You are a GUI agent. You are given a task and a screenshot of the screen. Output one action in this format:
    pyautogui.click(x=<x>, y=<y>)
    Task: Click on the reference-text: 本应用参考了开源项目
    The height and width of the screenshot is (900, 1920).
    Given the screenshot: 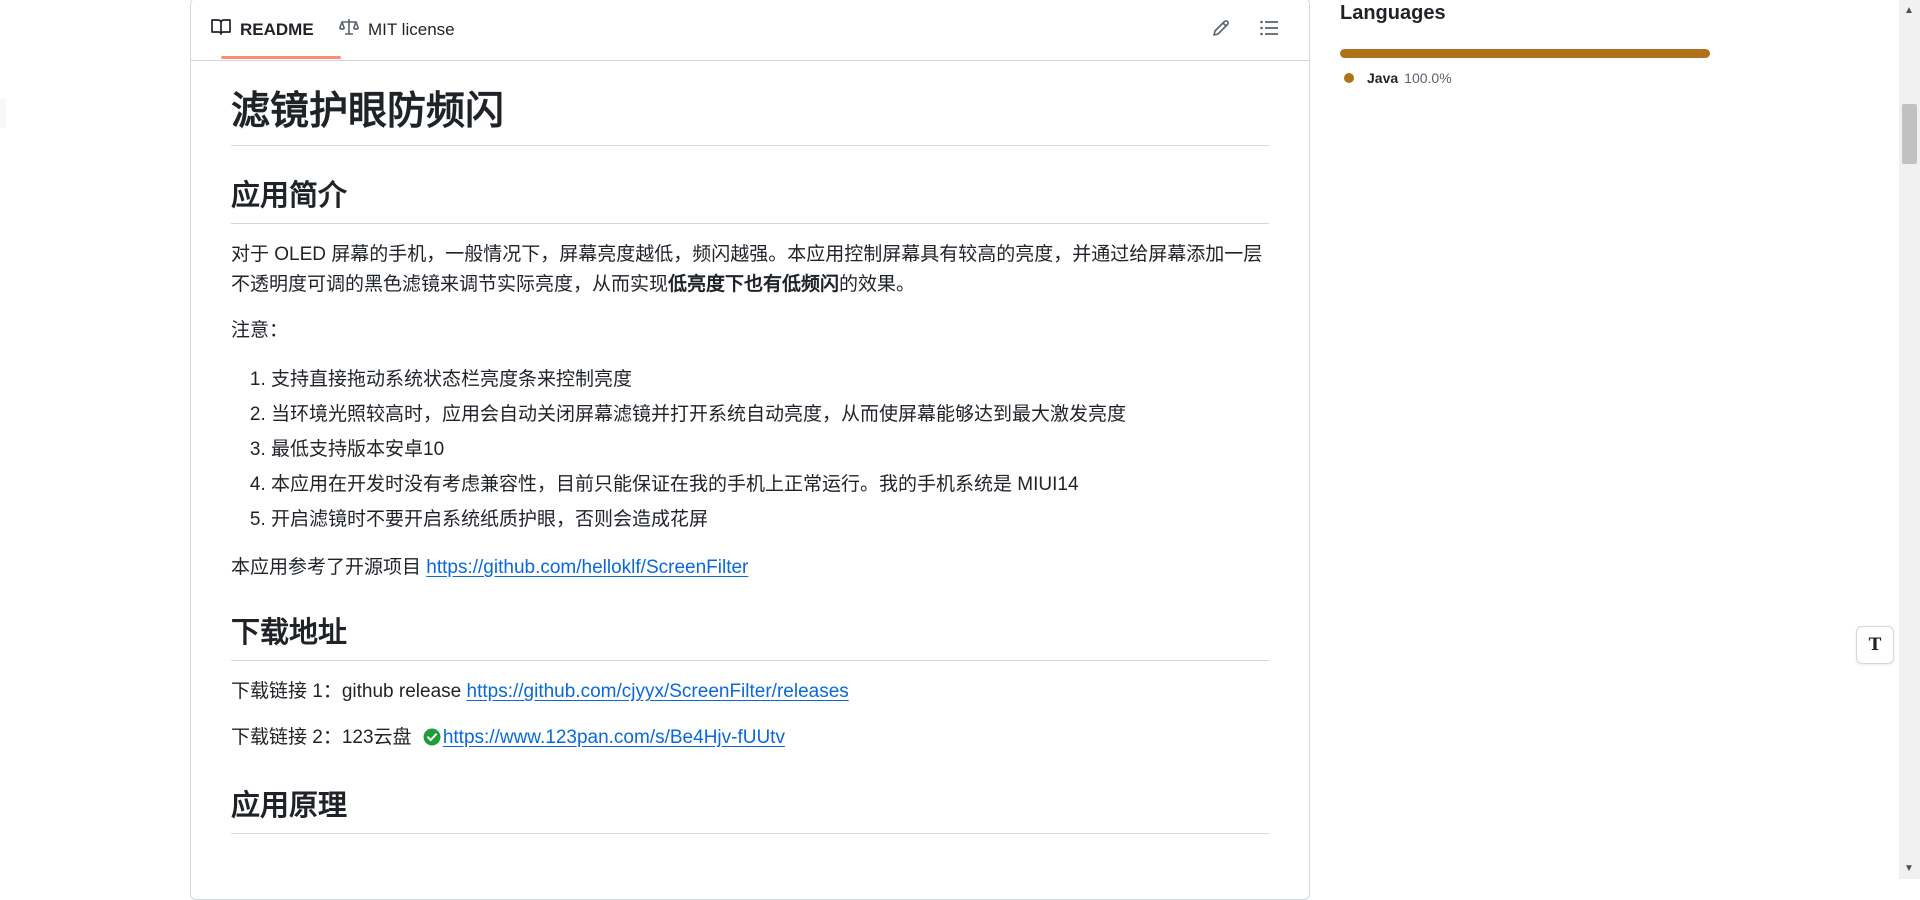 What is the action you would take?
    pyautogui.click(x=329, y=567)
    